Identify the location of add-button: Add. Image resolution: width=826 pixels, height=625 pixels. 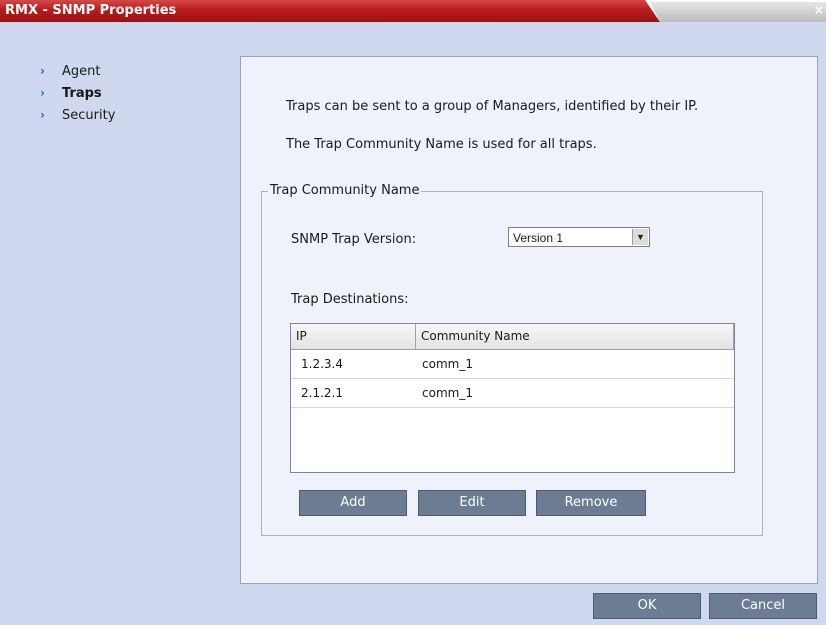
(353, 503).